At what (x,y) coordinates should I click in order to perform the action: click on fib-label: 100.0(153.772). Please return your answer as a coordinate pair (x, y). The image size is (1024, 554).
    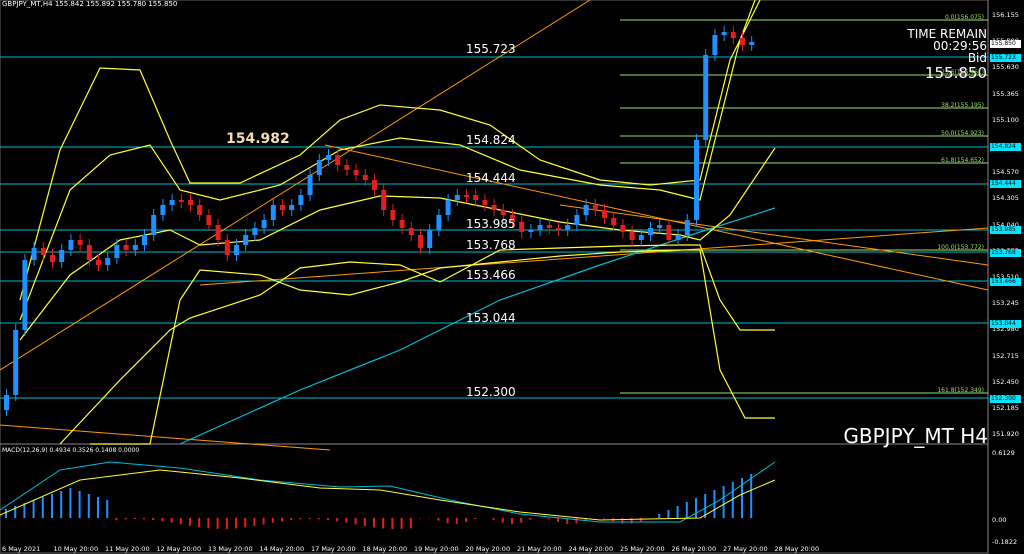
    Looking at the image, I should click on (960, 247).